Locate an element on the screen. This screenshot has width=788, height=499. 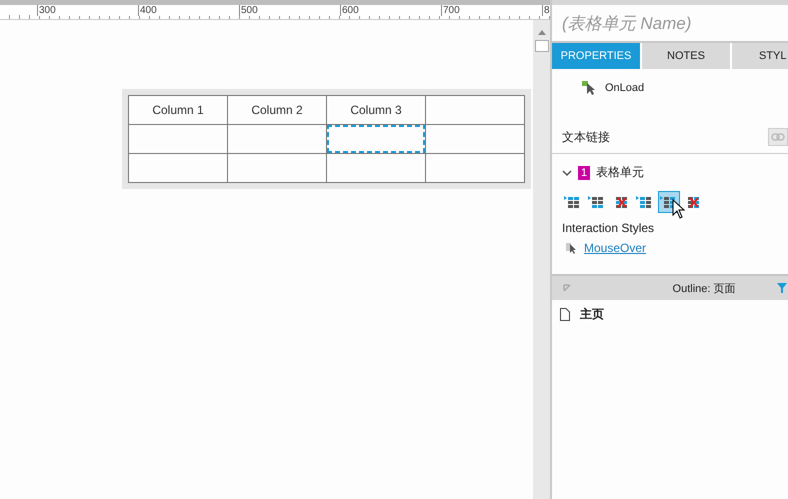
page-icon is located at coordinates (565, 314).